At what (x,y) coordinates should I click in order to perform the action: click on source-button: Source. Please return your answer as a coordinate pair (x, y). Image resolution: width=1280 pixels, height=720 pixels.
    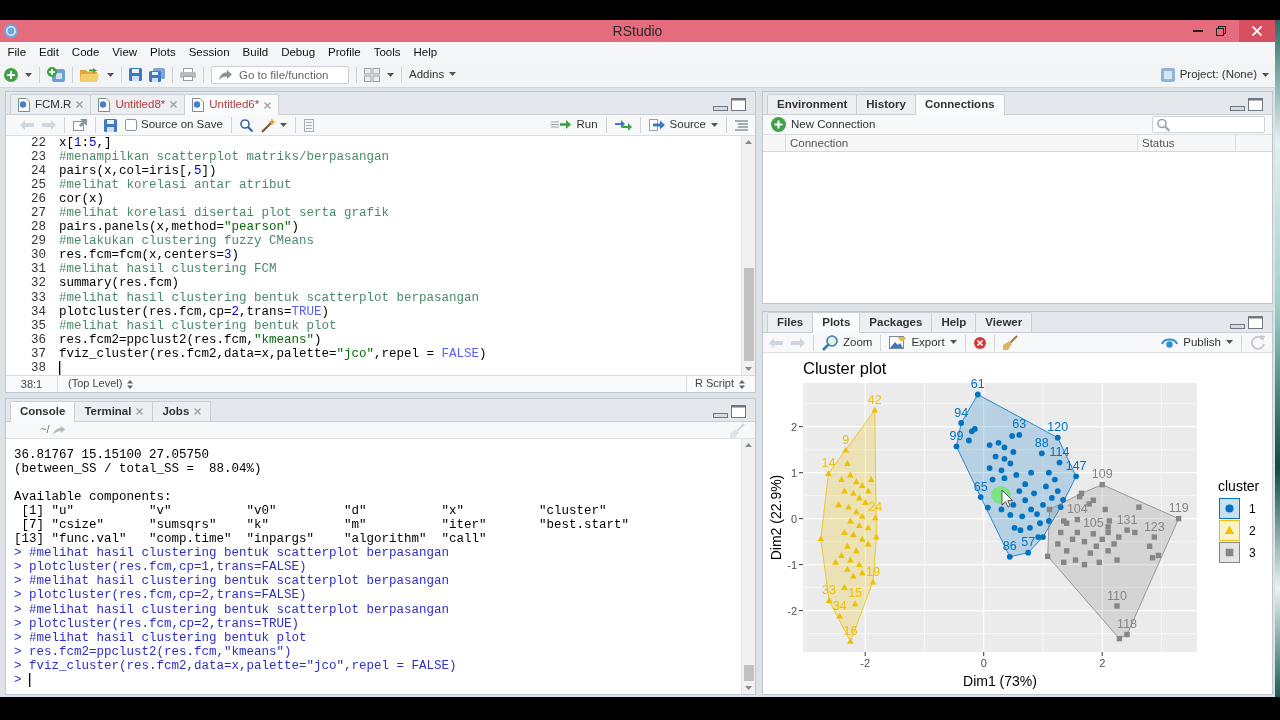
    Looking at the image, I should click on (683, 125).